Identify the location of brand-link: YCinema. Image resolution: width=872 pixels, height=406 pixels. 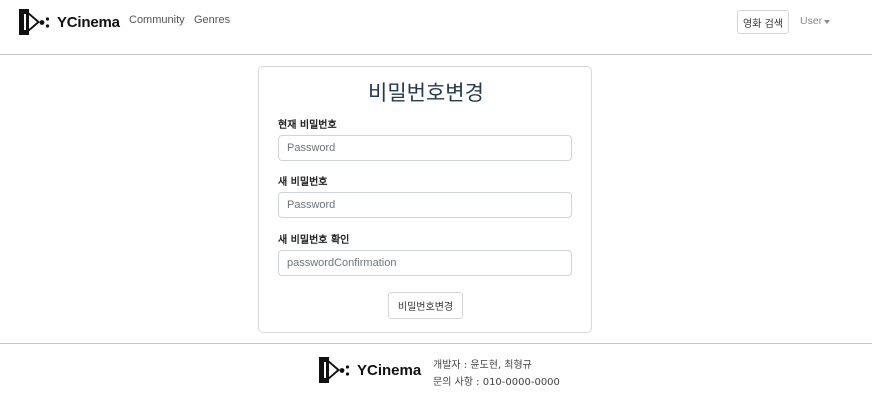
(69, 22).